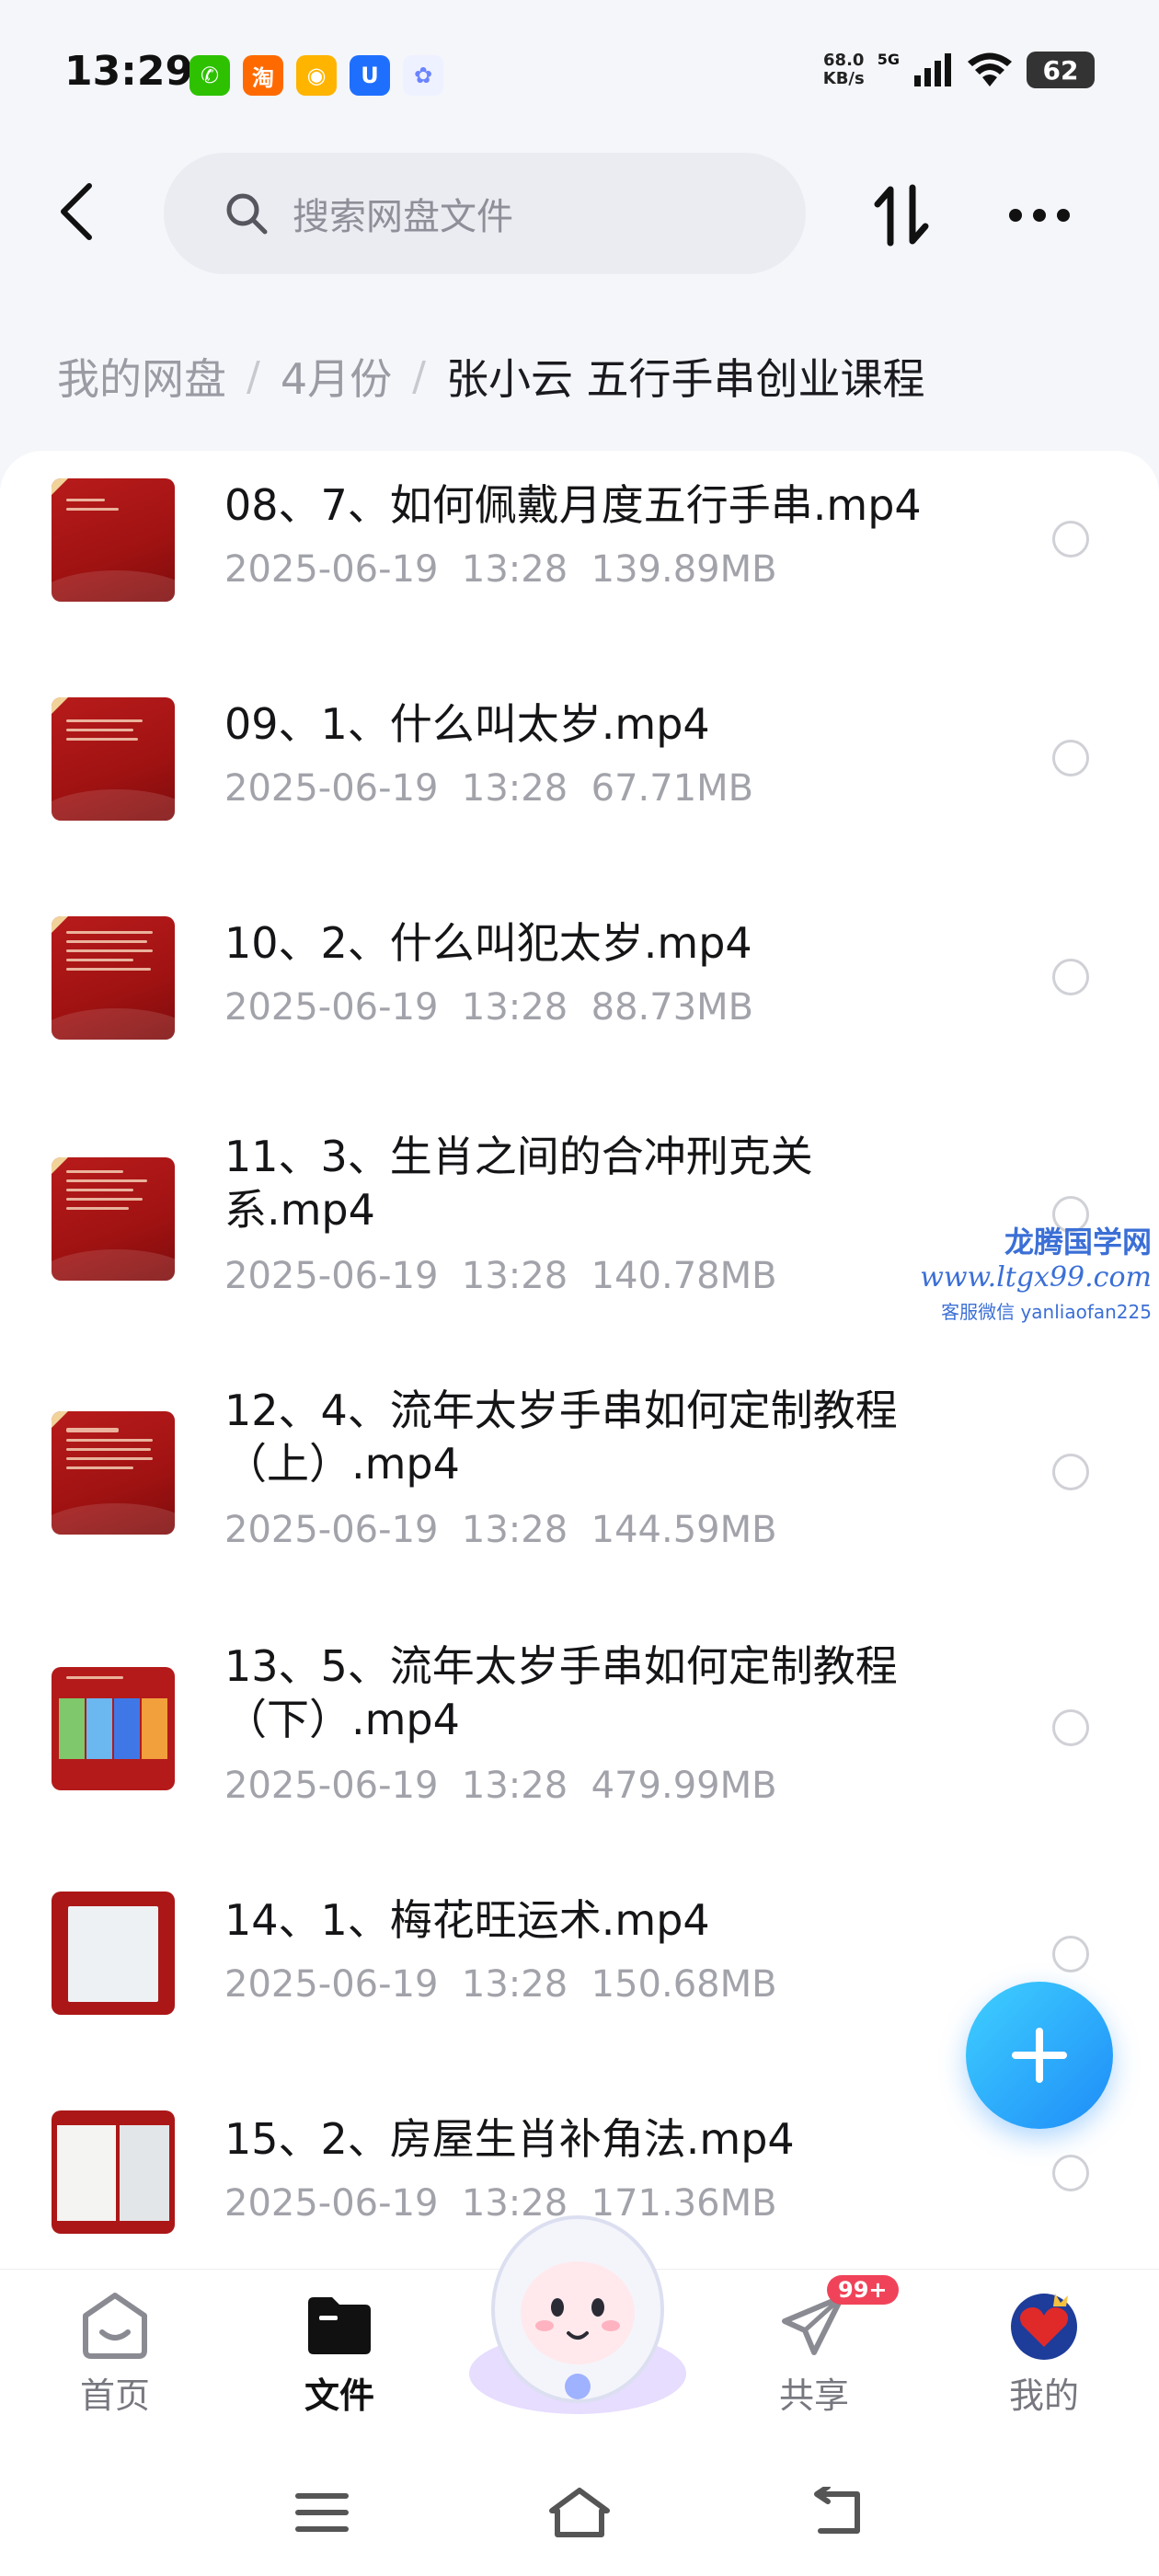 This screenshot has width=1159, height=2576. I want to click on watermark: 龙腾国学网 www.ltgx99.com 客服微信 yanliaofan225, so click(1036, 1271).